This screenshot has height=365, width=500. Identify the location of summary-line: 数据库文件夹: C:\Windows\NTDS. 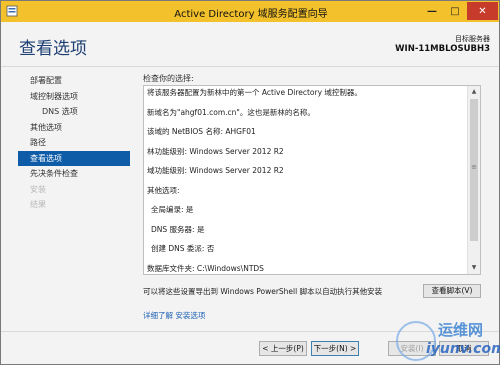
(205, 268).